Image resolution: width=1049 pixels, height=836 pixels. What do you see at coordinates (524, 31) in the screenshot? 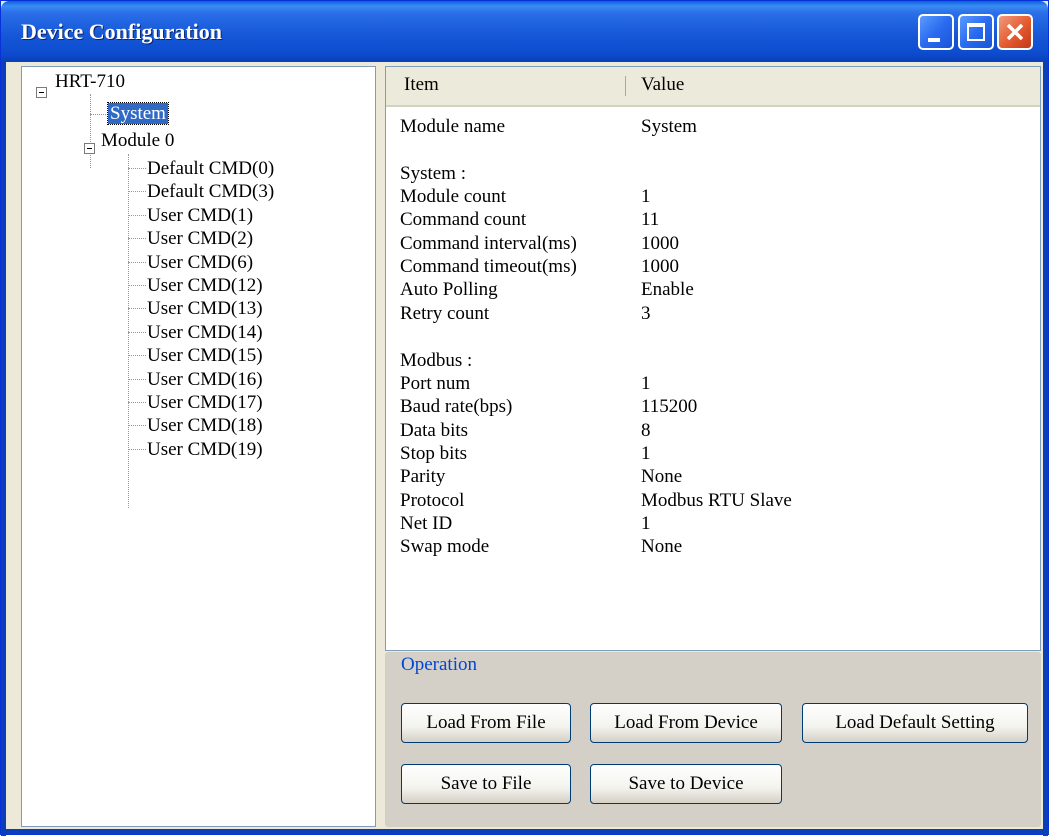
I see `title-bar: Device Configuration` at bounding box center [524, 31].